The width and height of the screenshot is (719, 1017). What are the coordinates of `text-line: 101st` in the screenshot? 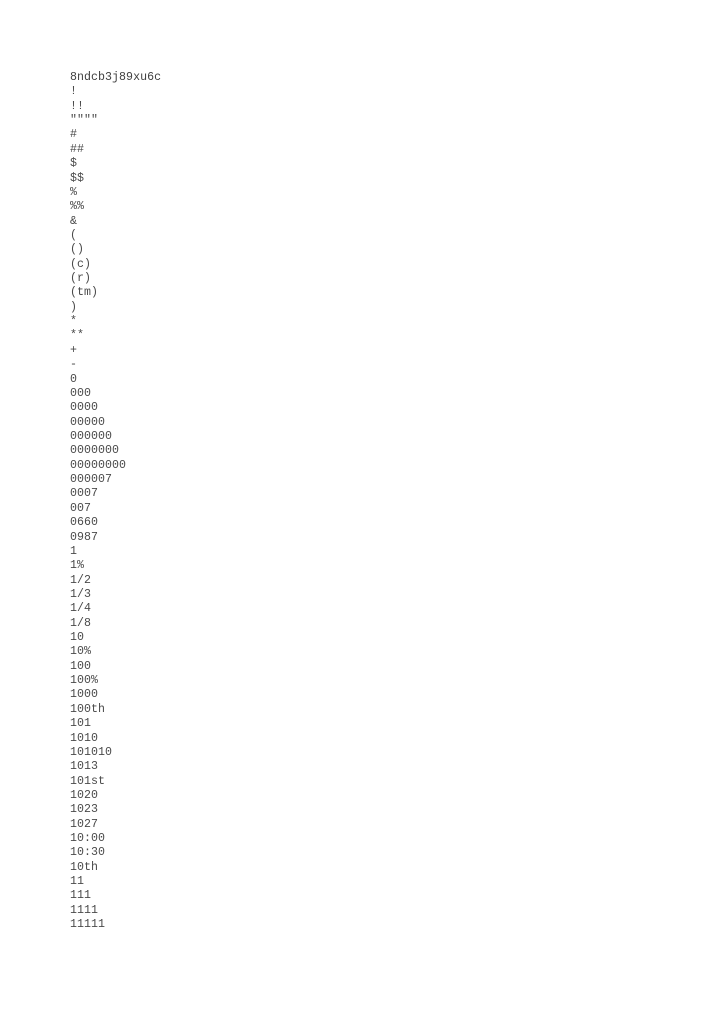 It's located at (88, 781).